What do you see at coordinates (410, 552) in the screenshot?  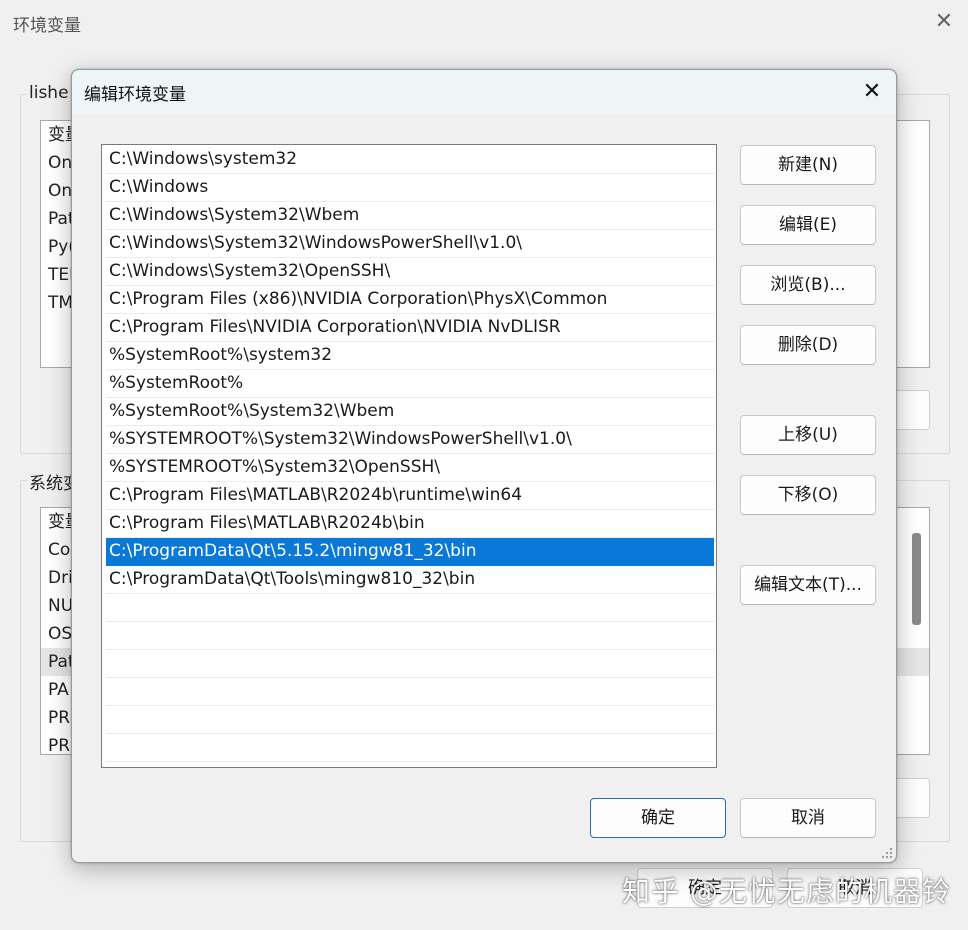 I see `path-entry-selected: C:\ProgramData\Qt\5.15.2\mingw81_32\bin` at bounding box center [410, 552].